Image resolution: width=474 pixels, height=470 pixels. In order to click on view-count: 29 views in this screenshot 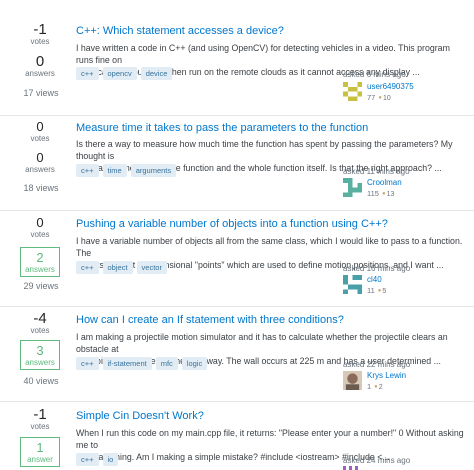, I will do `click(41, 286)`.